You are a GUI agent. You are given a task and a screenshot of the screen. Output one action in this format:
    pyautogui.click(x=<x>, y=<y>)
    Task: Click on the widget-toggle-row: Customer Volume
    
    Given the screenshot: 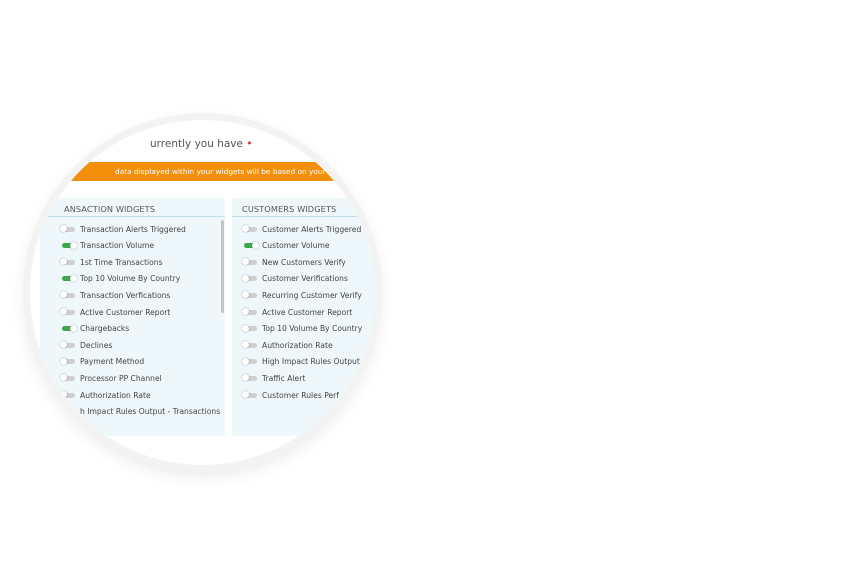 What is the action you would take?
    pyautogui.click(x=287, y=246)
    